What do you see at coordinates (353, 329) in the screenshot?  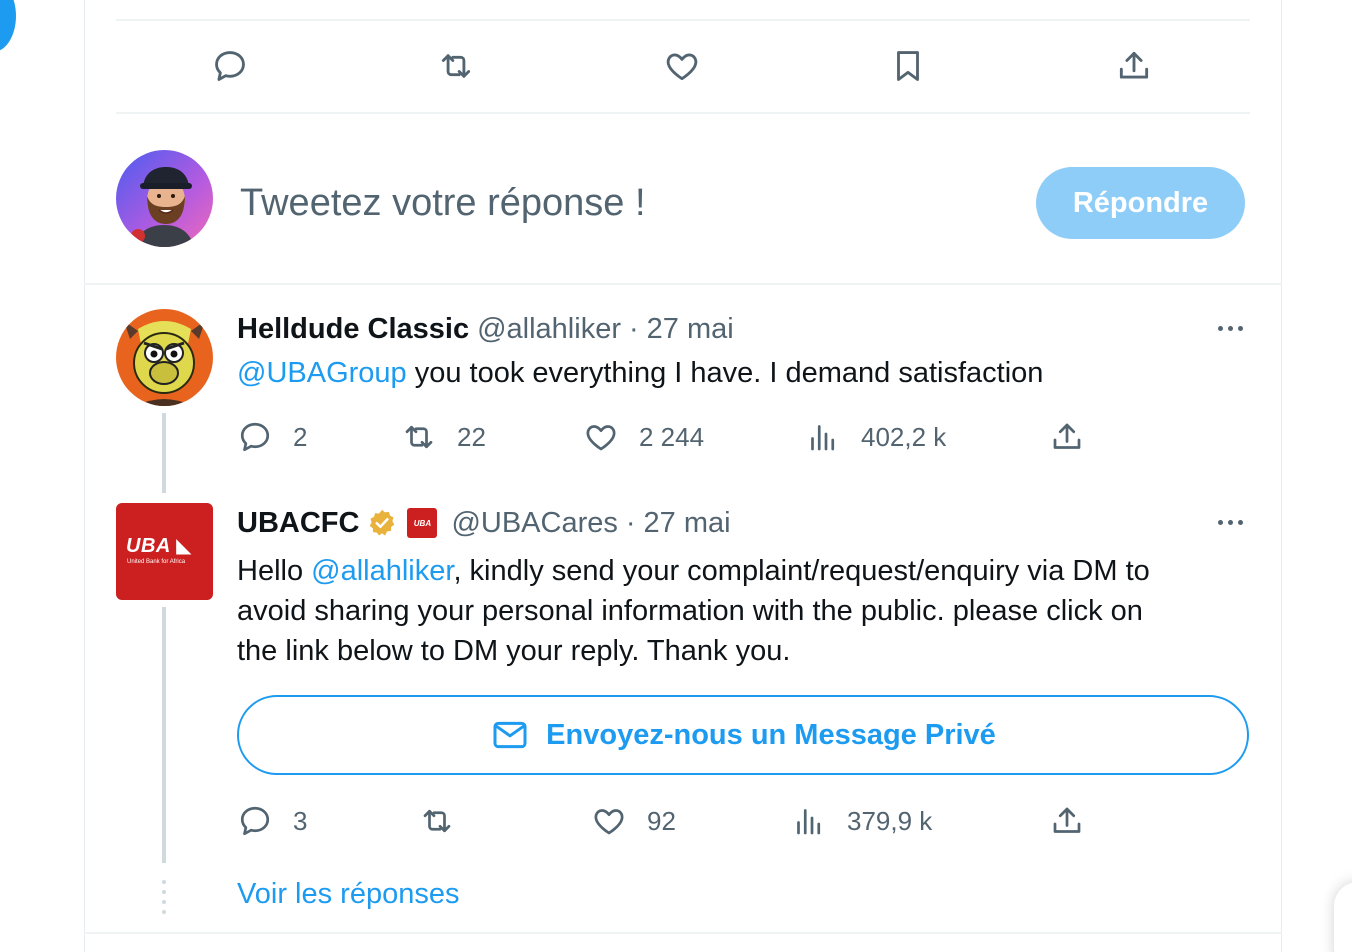 I see `author-name: Helldude Classic` at bounding box center [353, 329].